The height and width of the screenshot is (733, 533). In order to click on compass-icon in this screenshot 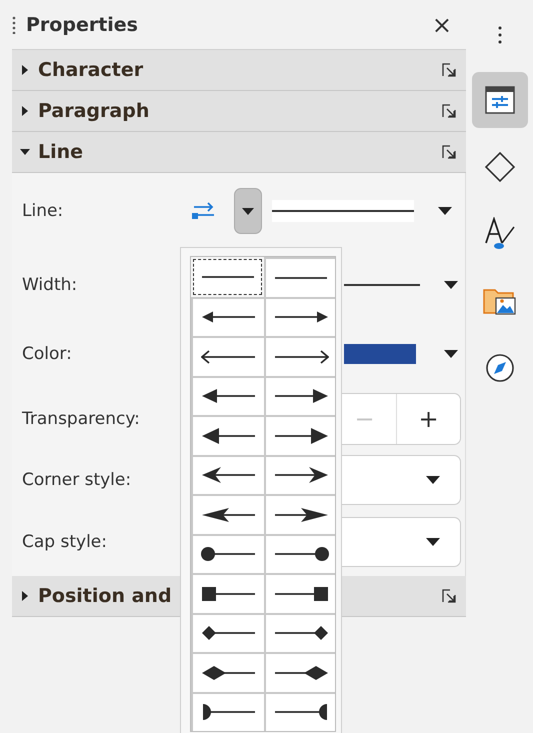, I will do `click(499, 368)`.